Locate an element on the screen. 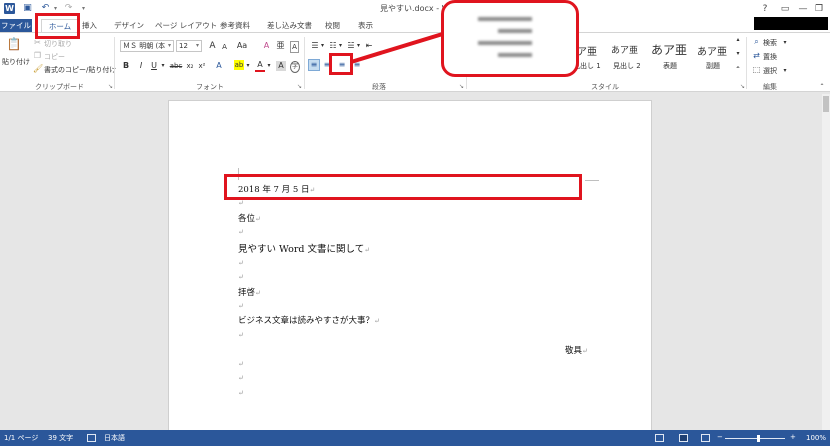 This screenshot has width=830, height=446. opening-line: 拝啓↵ is located at coordinates (249, 292).